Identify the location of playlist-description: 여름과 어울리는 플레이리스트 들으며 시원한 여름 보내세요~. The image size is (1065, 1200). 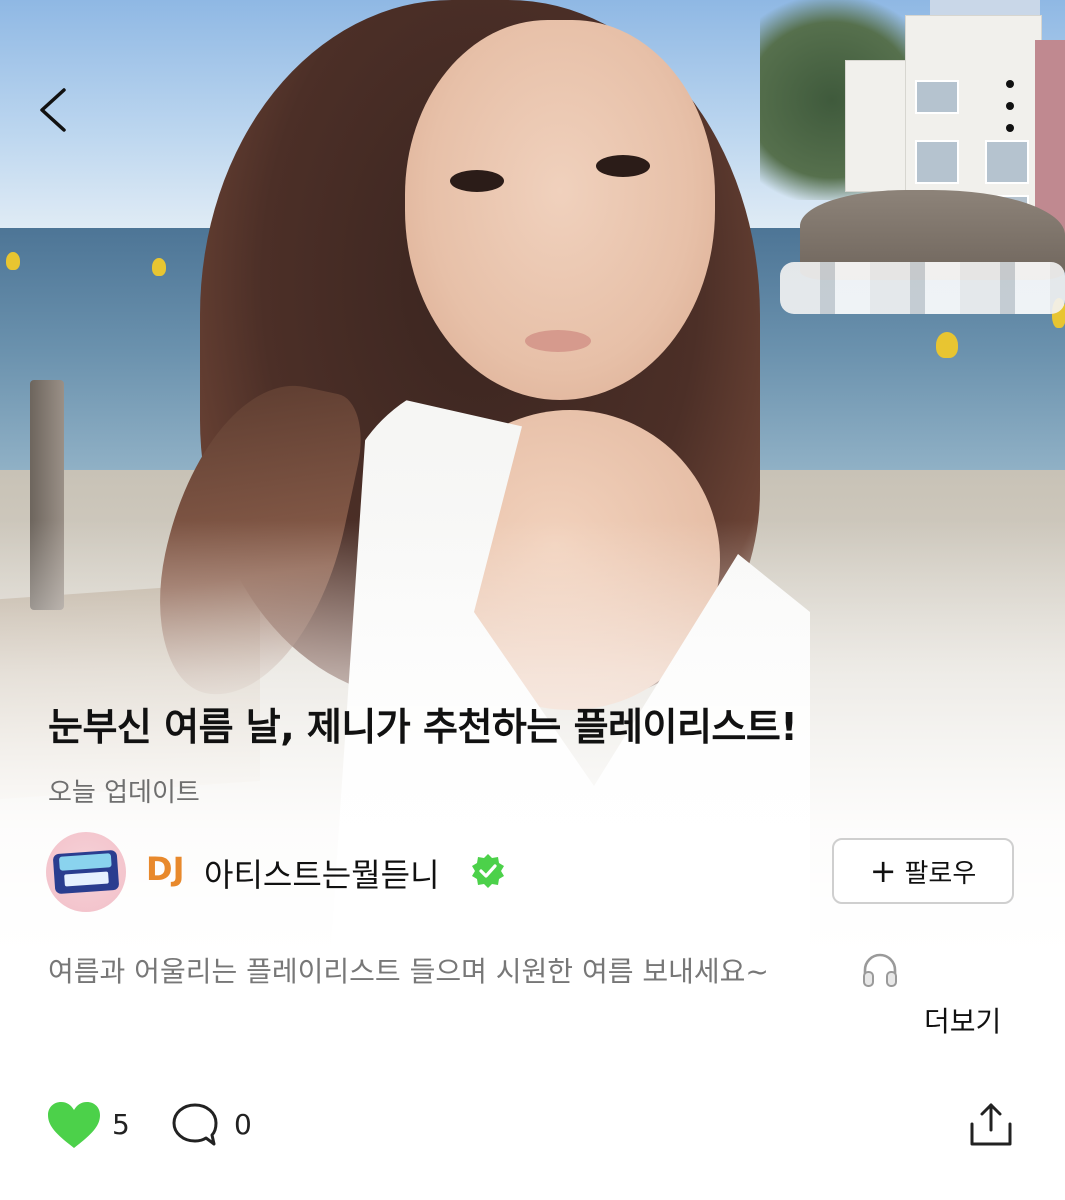
(408, 971).